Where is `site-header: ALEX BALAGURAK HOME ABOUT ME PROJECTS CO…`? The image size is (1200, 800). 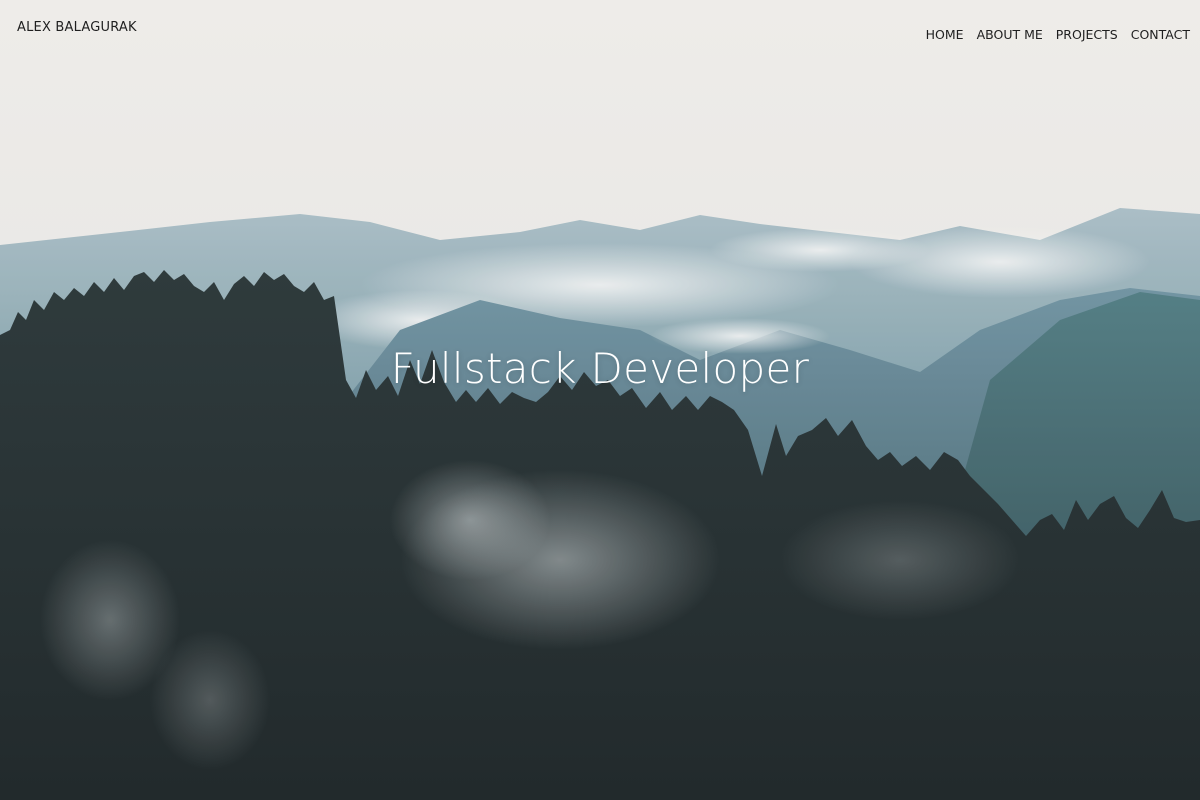 site-header: ALEX BALAGURAK HOME ABOUT ME PROJECTS CO… is located at coordinates (600, 30).